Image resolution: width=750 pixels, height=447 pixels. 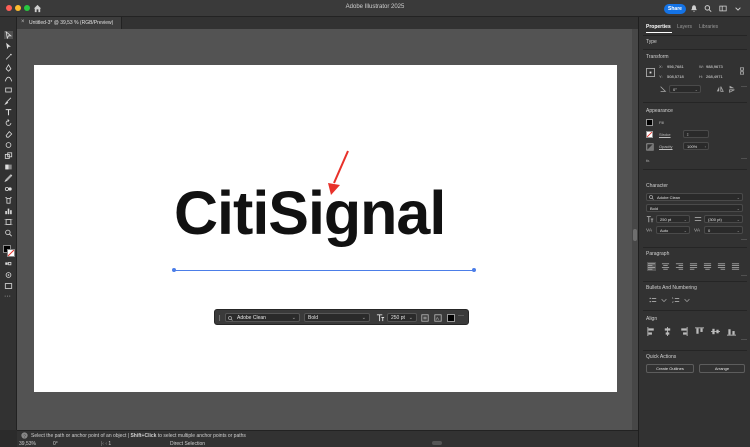 I want to click on chevron-down-icon, so click(x=738, y=8).